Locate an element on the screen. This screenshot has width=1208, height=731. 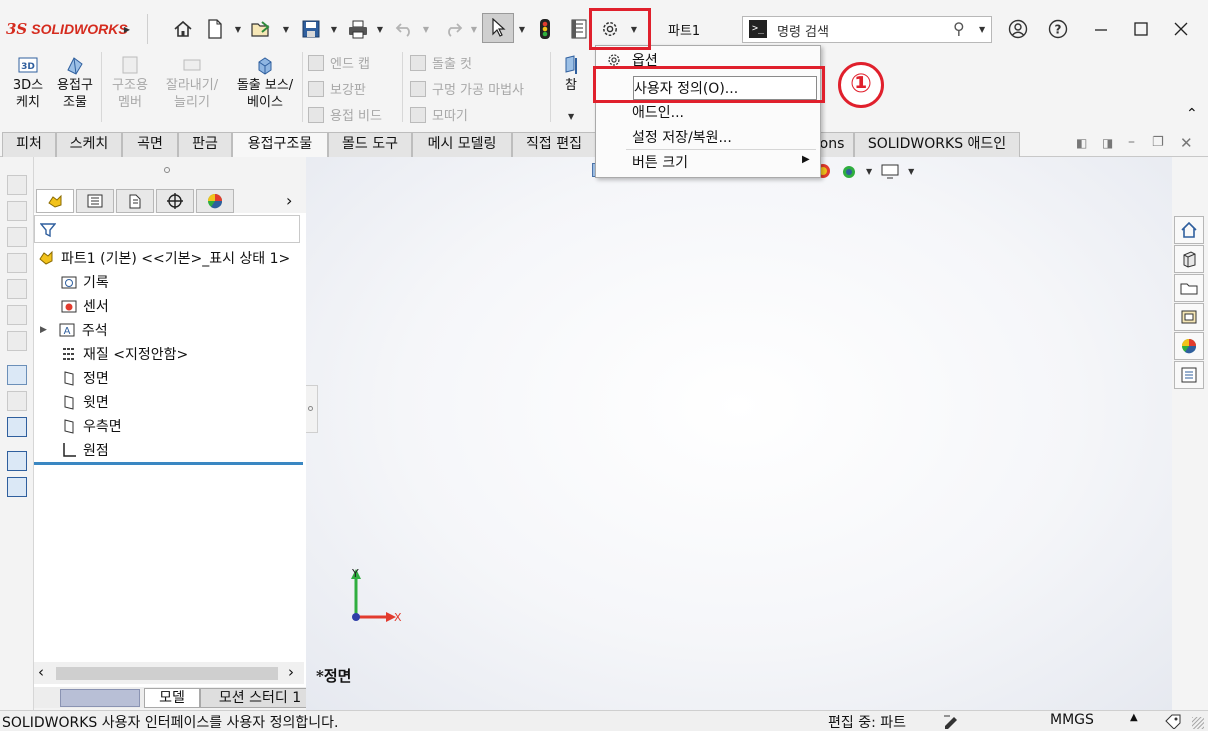
tab-surfaces: 곡면 is located at coordinates (150, 144).